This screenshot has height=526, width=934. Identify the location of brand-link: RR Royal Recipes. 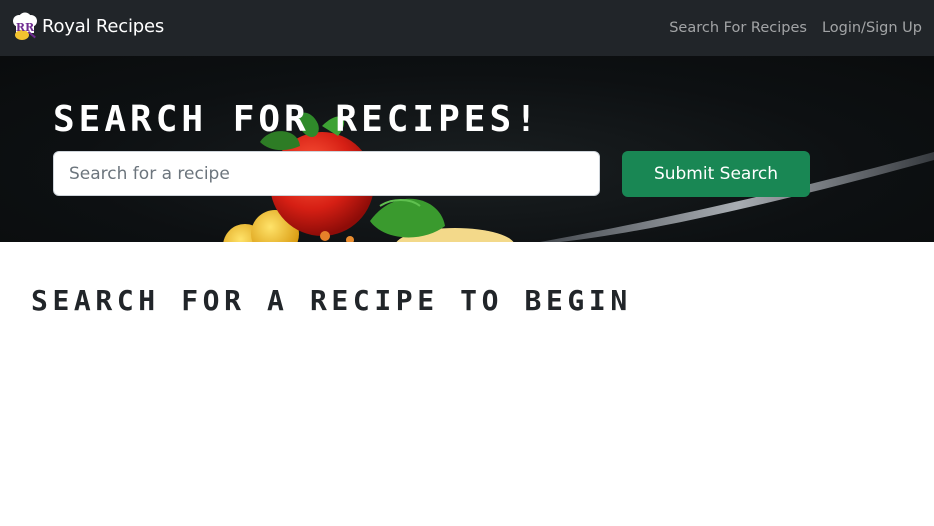
(87, 27).